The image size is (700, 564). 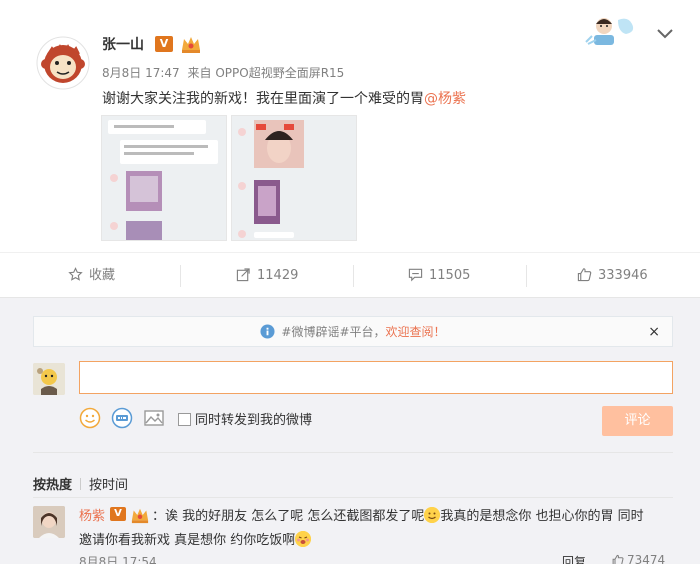 I want to click on blush-emoji-icon, so click(x=303, y=539).